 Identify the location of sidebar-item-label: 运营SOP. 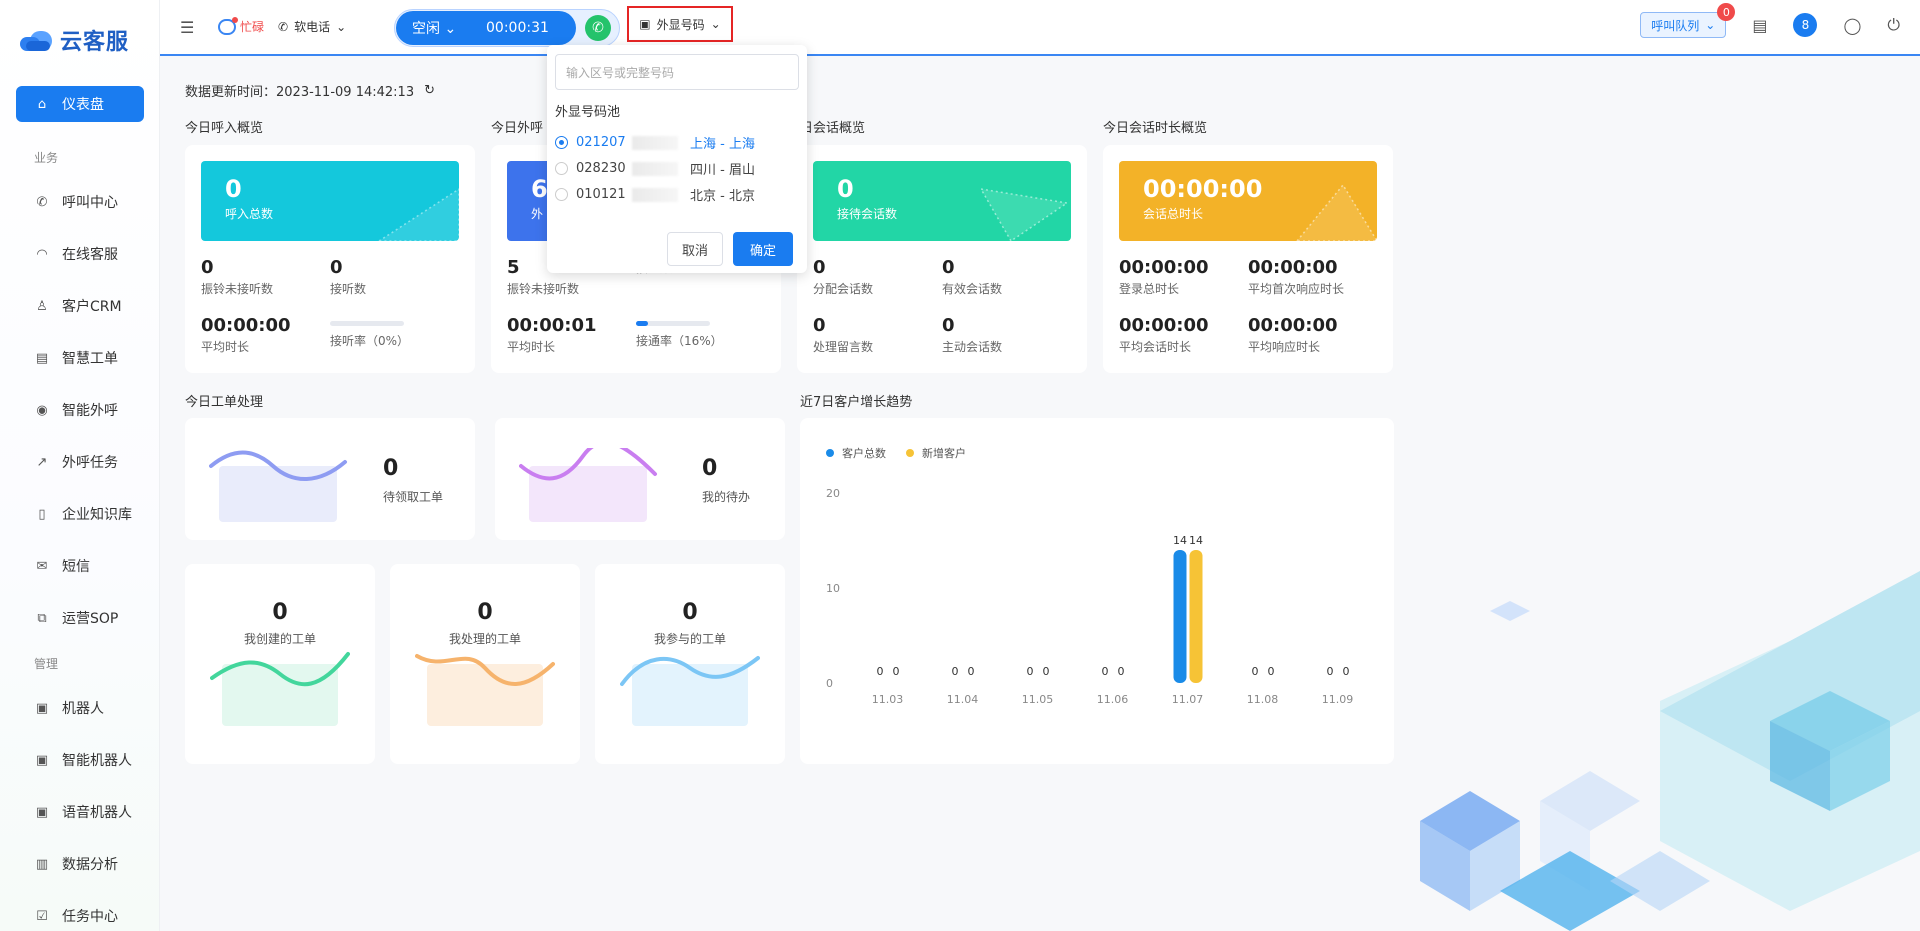
(90, 619).